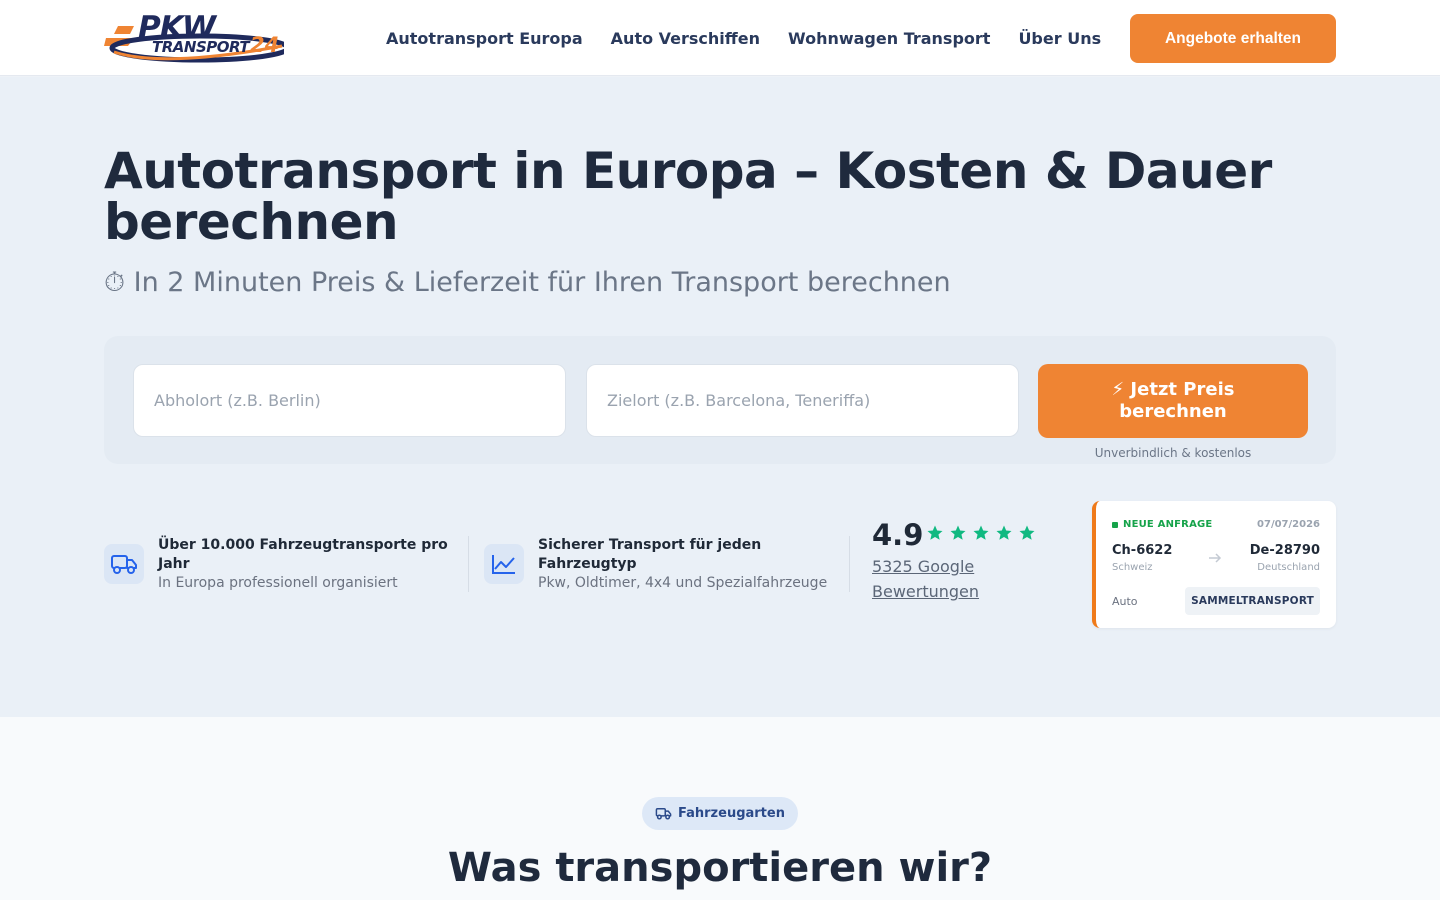 This screenshot has height=900, width=1440. What do you see at coordinates (201, 47) in the screenshot?
I see `logo-text-bottom: TRANSPORT` at bounding box center [201, 47].